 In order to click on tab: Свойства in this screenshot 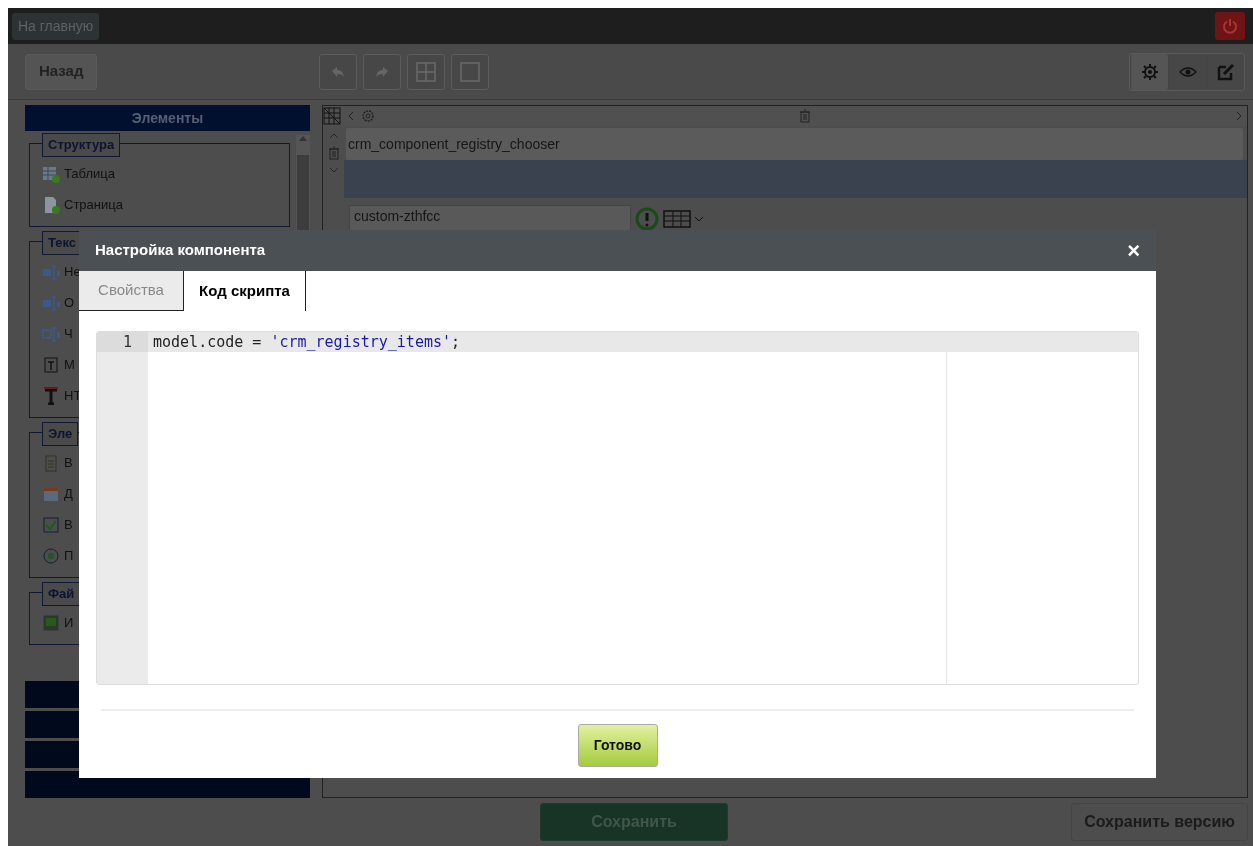, I will do `click(131, 291)`.